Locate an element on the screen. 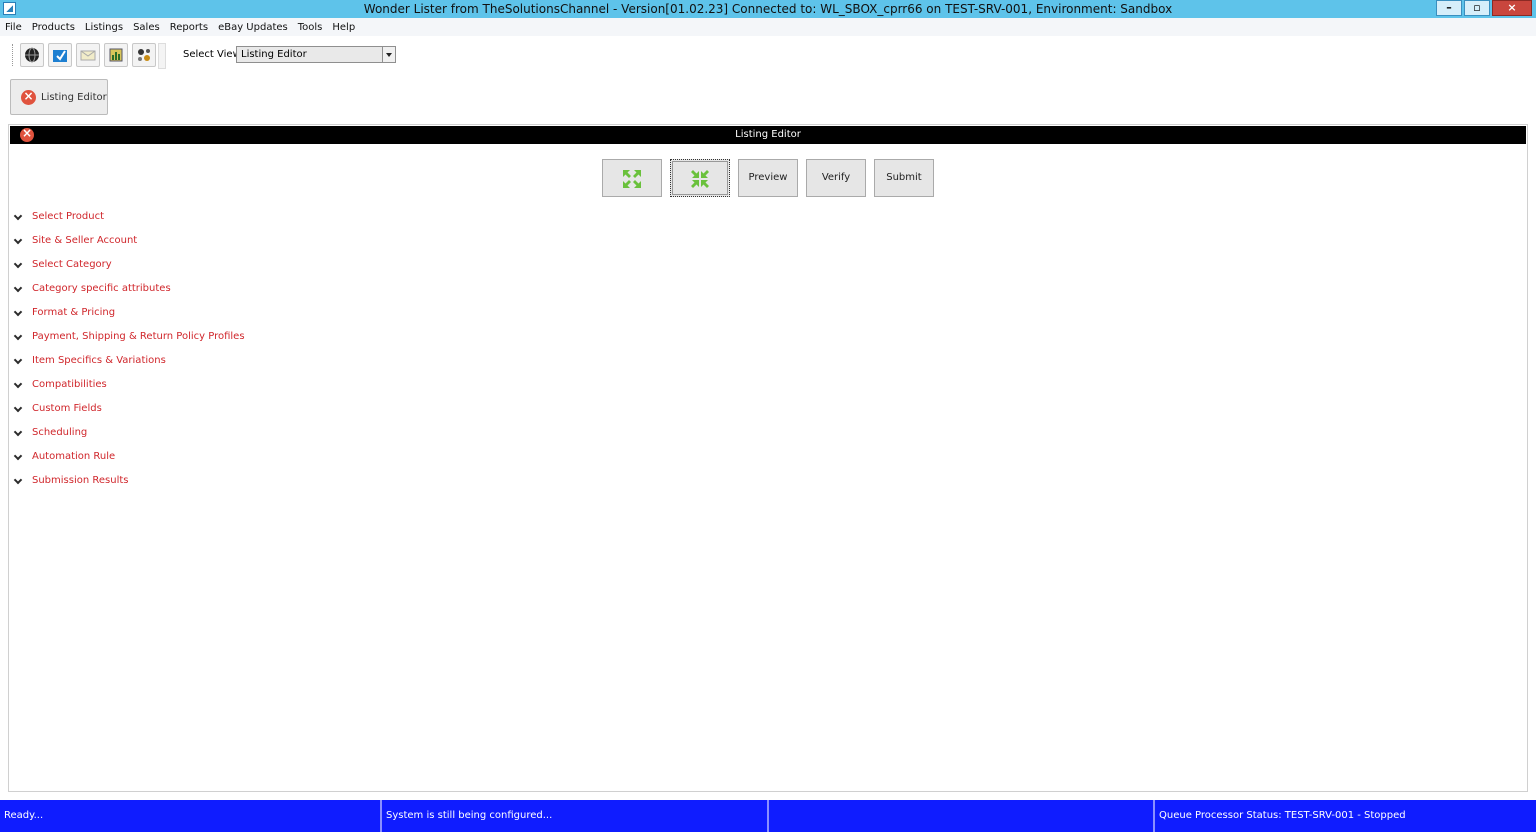 The image size is (1536, 832). section-label: Compatibilities is located at coordinates (69, 384).